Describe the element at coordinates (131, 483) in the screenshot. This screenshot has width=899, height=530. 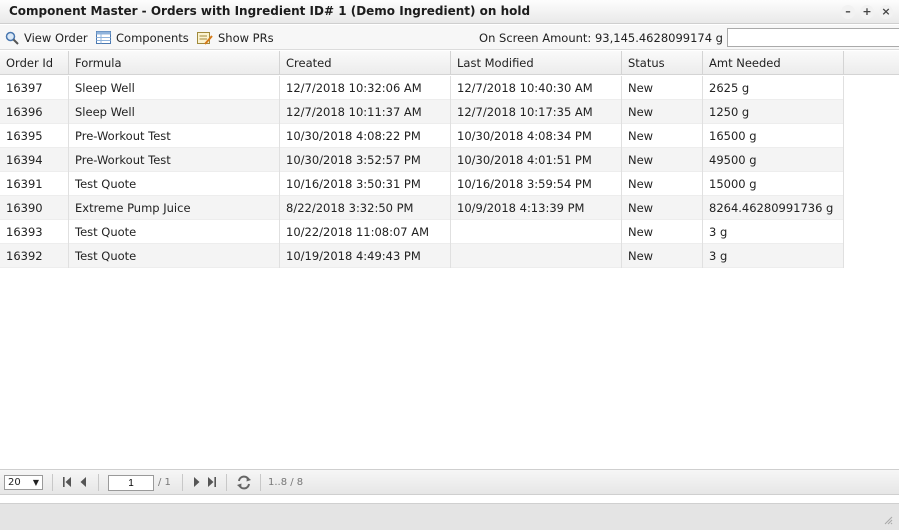
I see `page-number-input` at that location.